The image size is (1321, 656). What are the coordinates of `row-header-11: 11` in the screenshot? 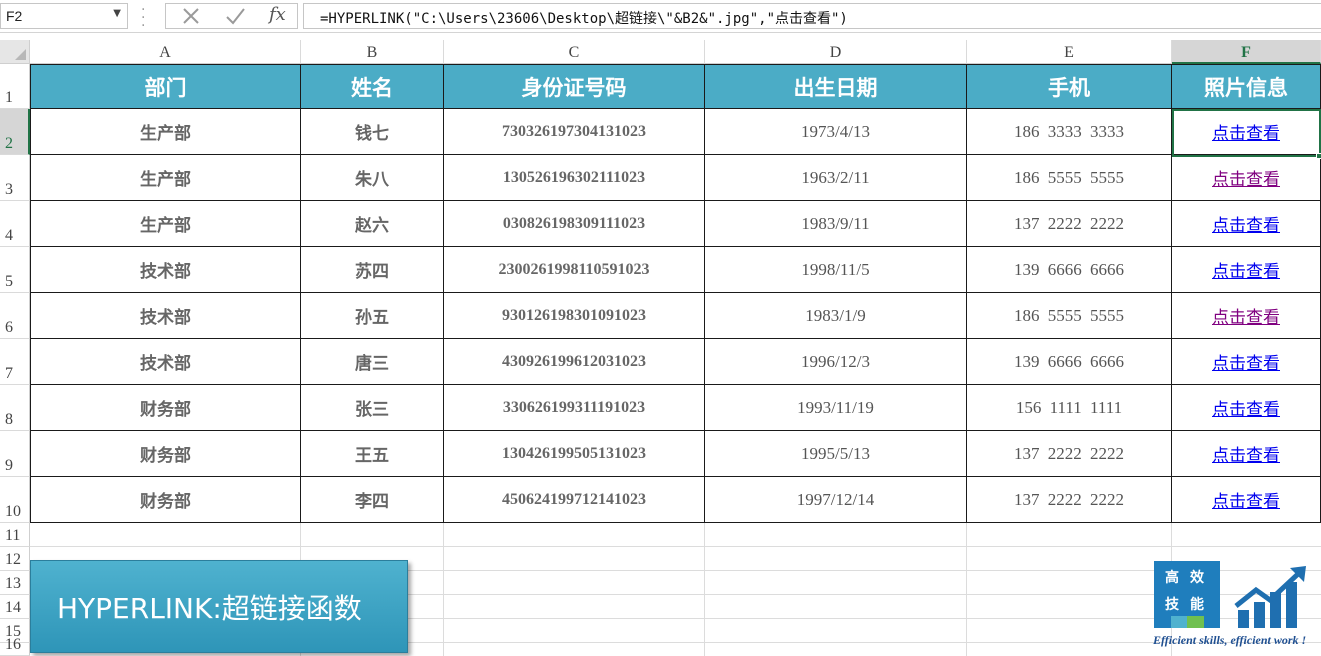 It's located at (15, 535).